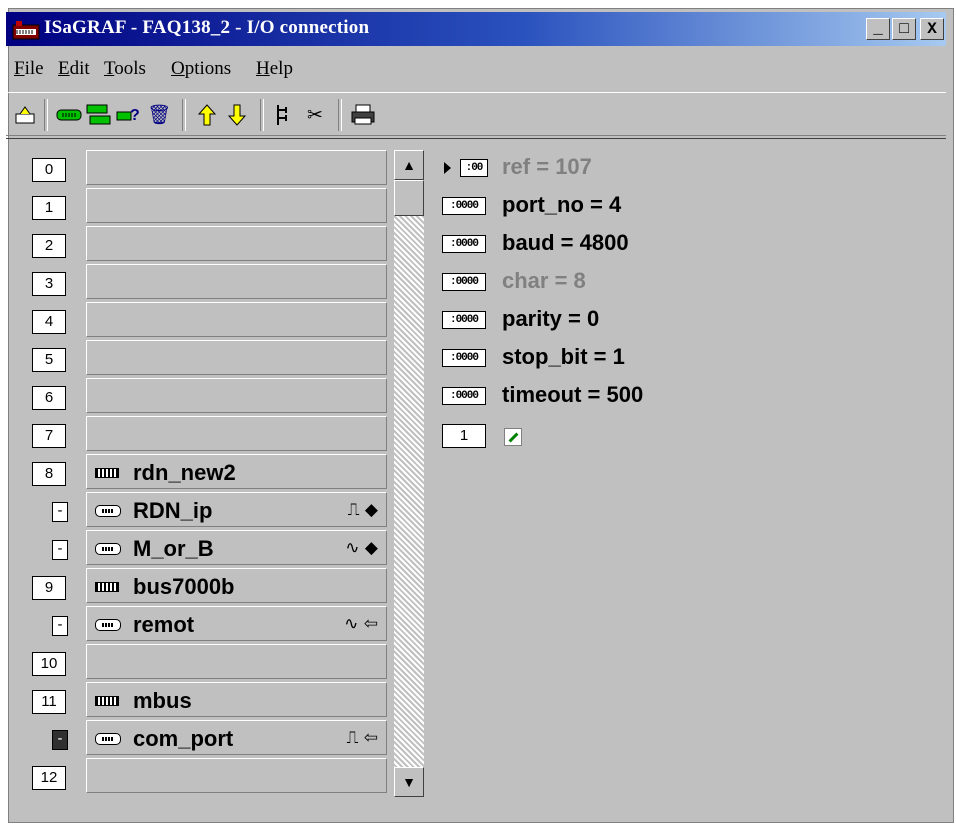 This screenshot has height=825, width=956. What do you see at coordinates (60, 740) in the screenshot?
I see `sub-board-marker-selected: -` at bounding box center [60, 740].